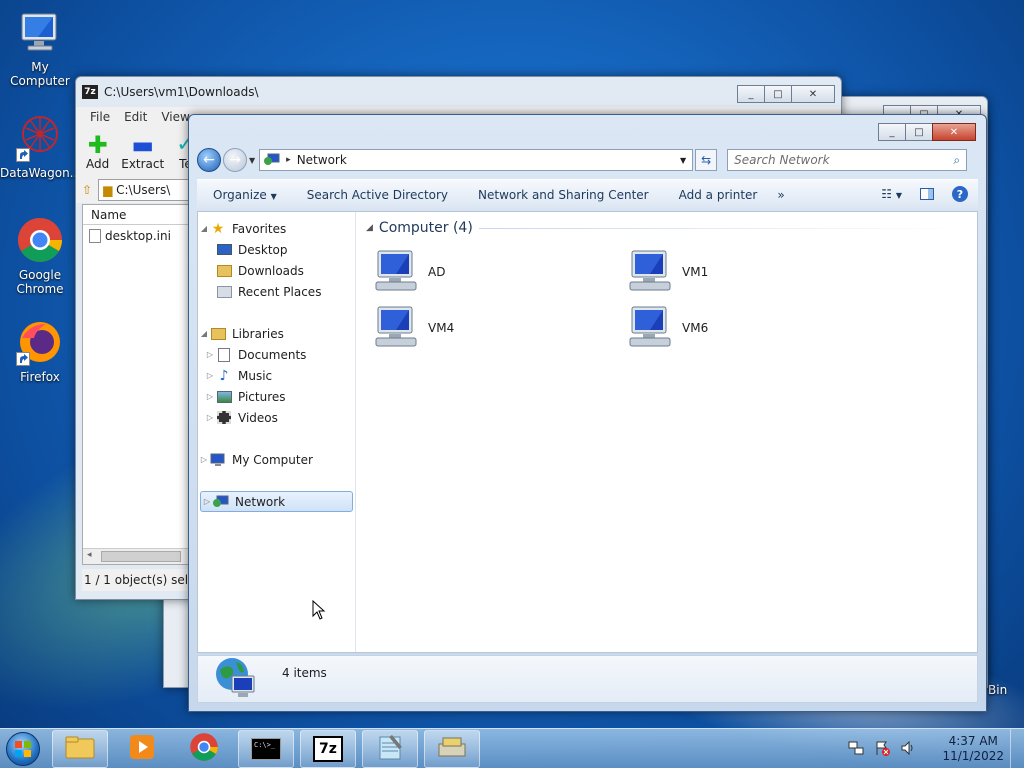 Image resolution: width=1024 pixels, height=768 pixels. I want to click on action-center-flag-icon, so click(882, 749).